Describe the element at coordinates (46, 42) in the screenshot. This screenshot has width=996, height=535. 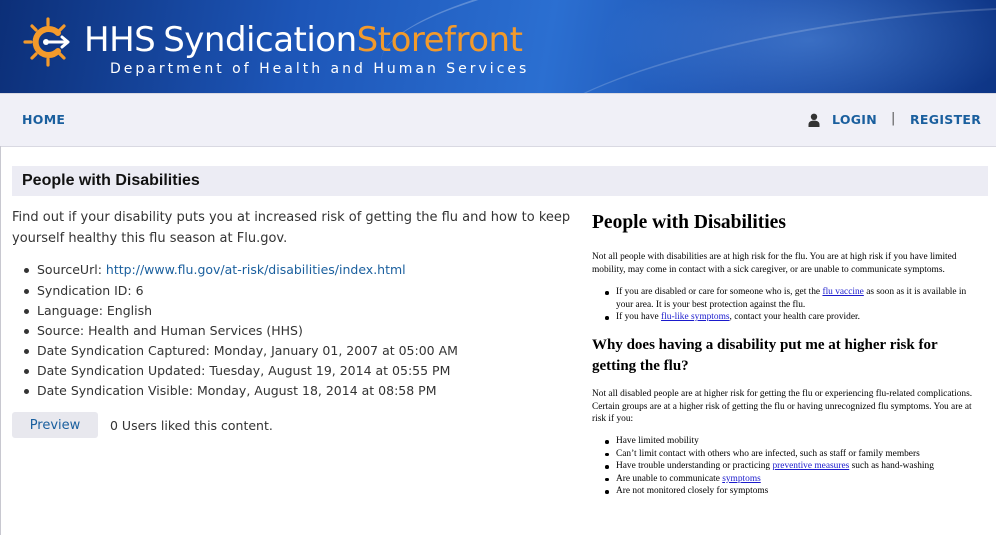
I see `logo-sun-icon` at that location.